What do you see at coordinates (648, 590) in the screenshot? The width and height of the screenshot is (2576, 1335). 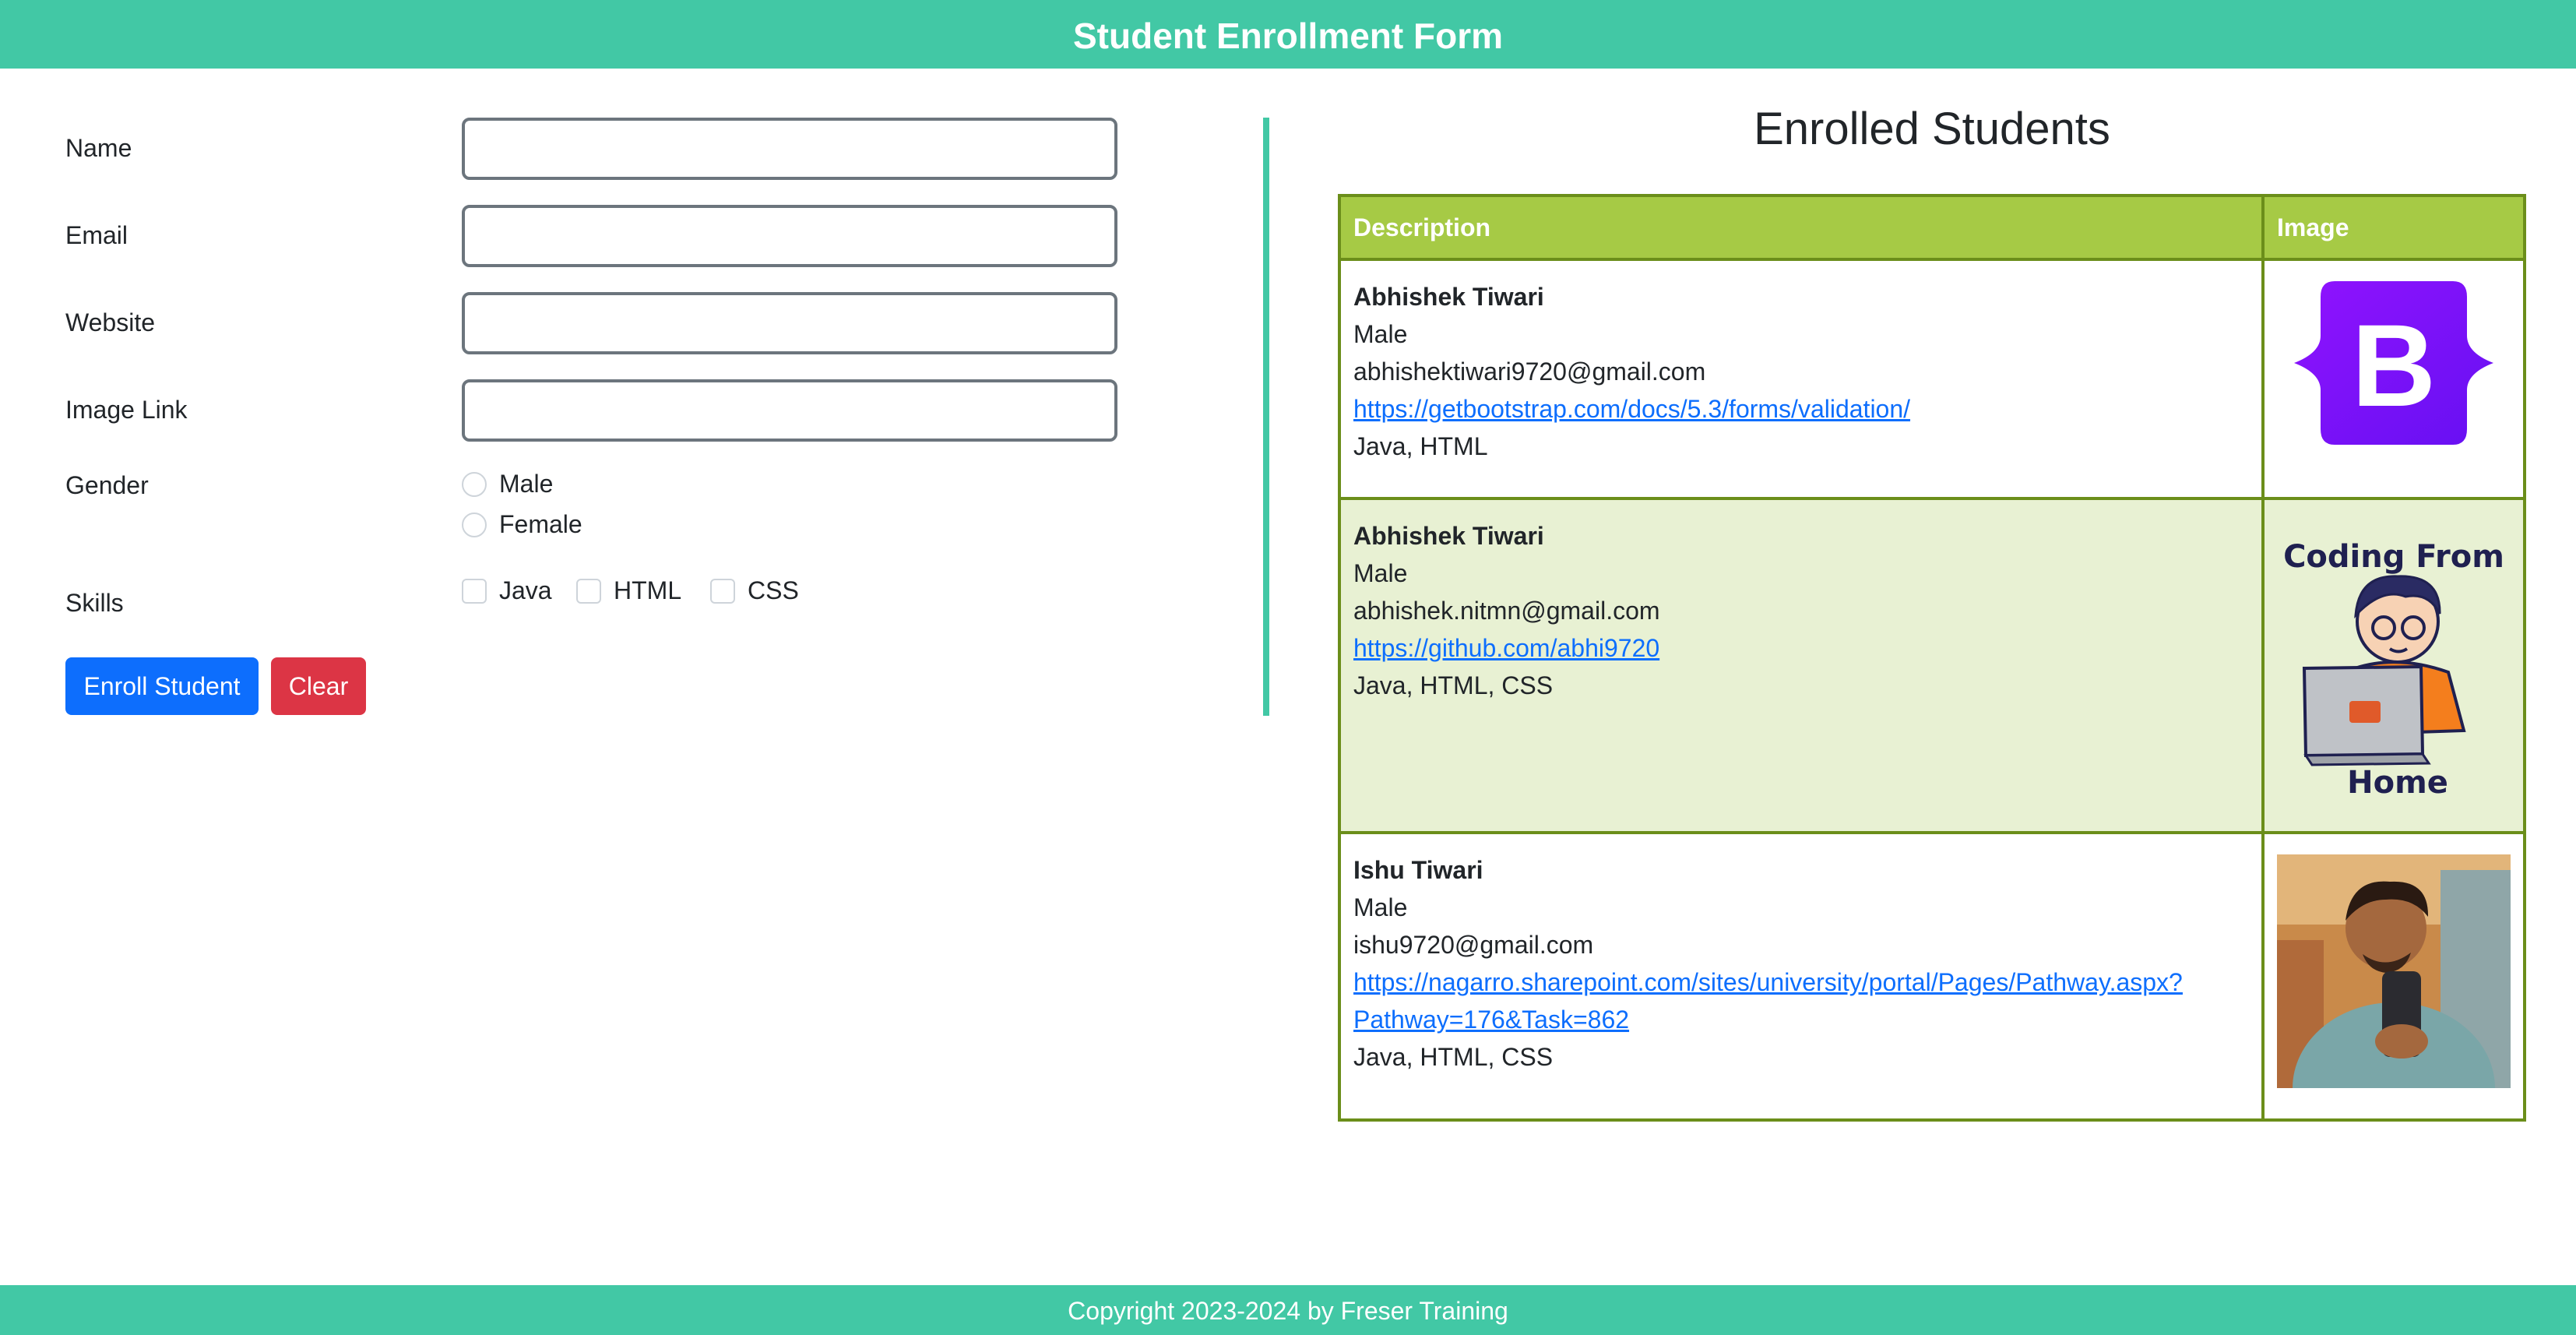 I see `skill-html-label: HTML` at bounding box center [648, 590].